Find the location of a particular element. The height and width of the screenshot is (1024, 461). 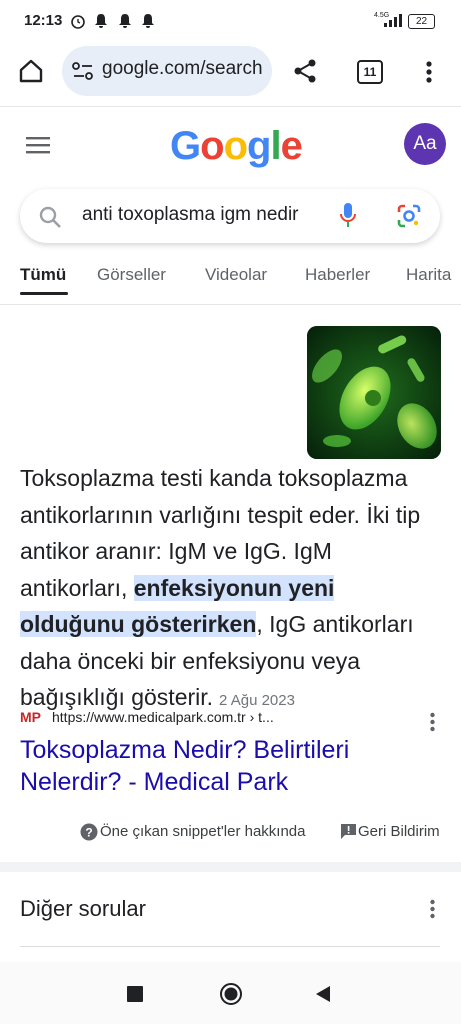

tab-maps: Harita is located at coordinates (433, 275).